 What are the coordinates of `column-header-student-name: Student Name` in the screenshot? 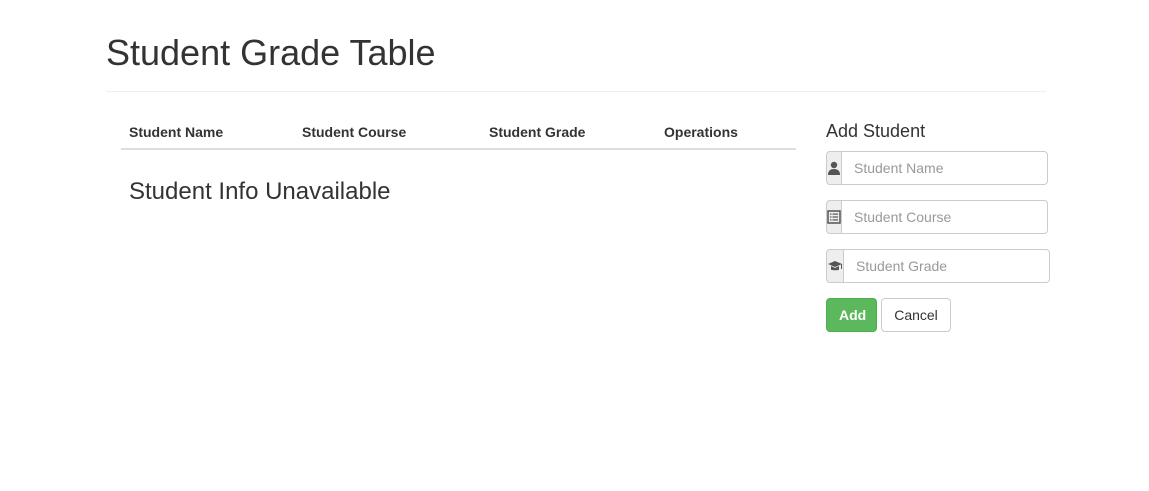 It's located at (176, 132).